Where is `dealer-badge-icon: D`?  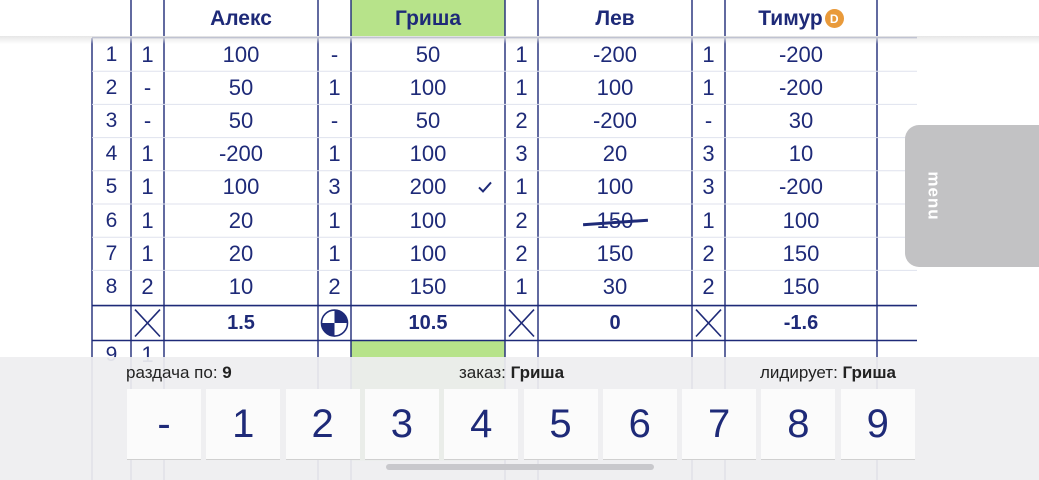
dealer-badge-icon: D is located at coordinates (834, 18).